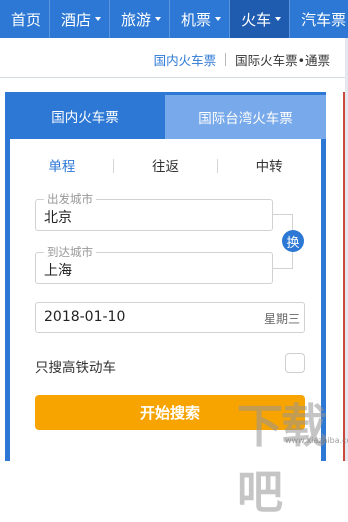 Image resolution: width=348 pixels, height=522 pixels. I want to click on field-label: 出发城市, so click(70, 199).